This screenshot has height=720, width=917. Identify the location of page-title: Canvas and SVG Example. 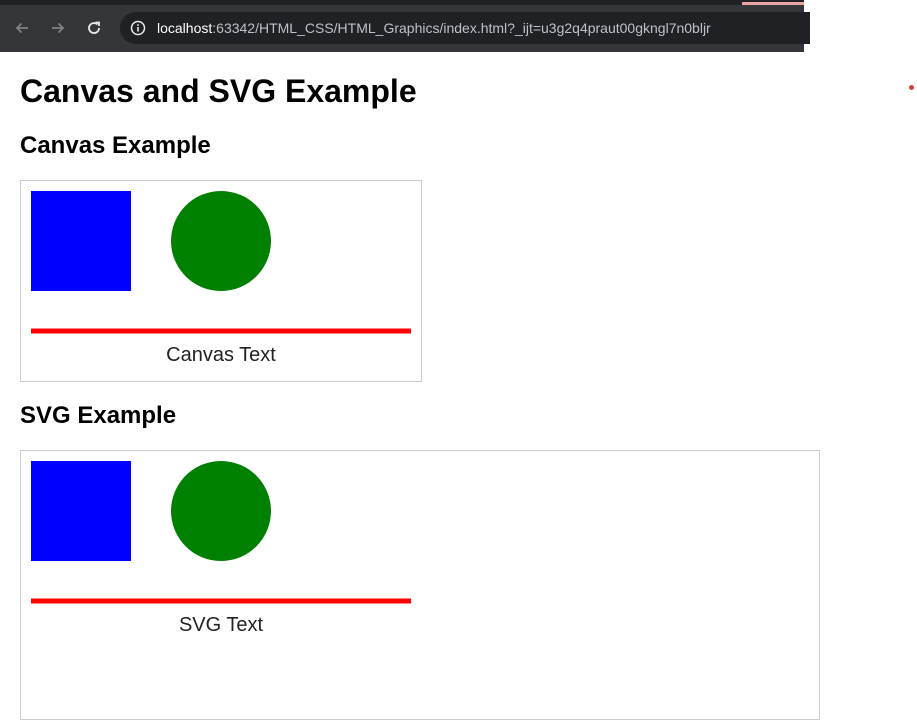
(218, 91).